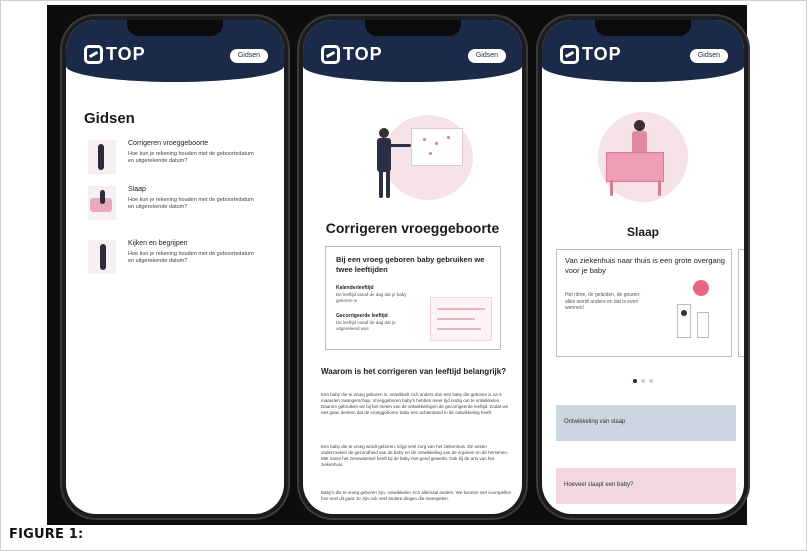 Image resolution: width=807 pixels, height=551 pixels. Describe the element at coordinates (697, 315) in the screenshot. I see `home-illustration` at that location.